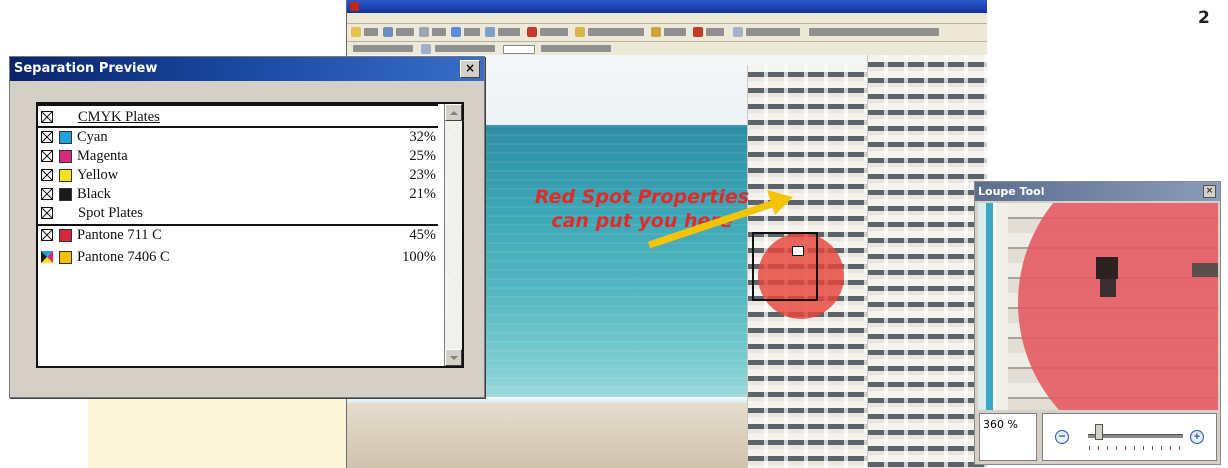 This screenshot has width=1228, height=468. What do you see at coordinates (532, 32) in the screenshot?
I see `create-pdf-icon` at bounding box center [532, 32].